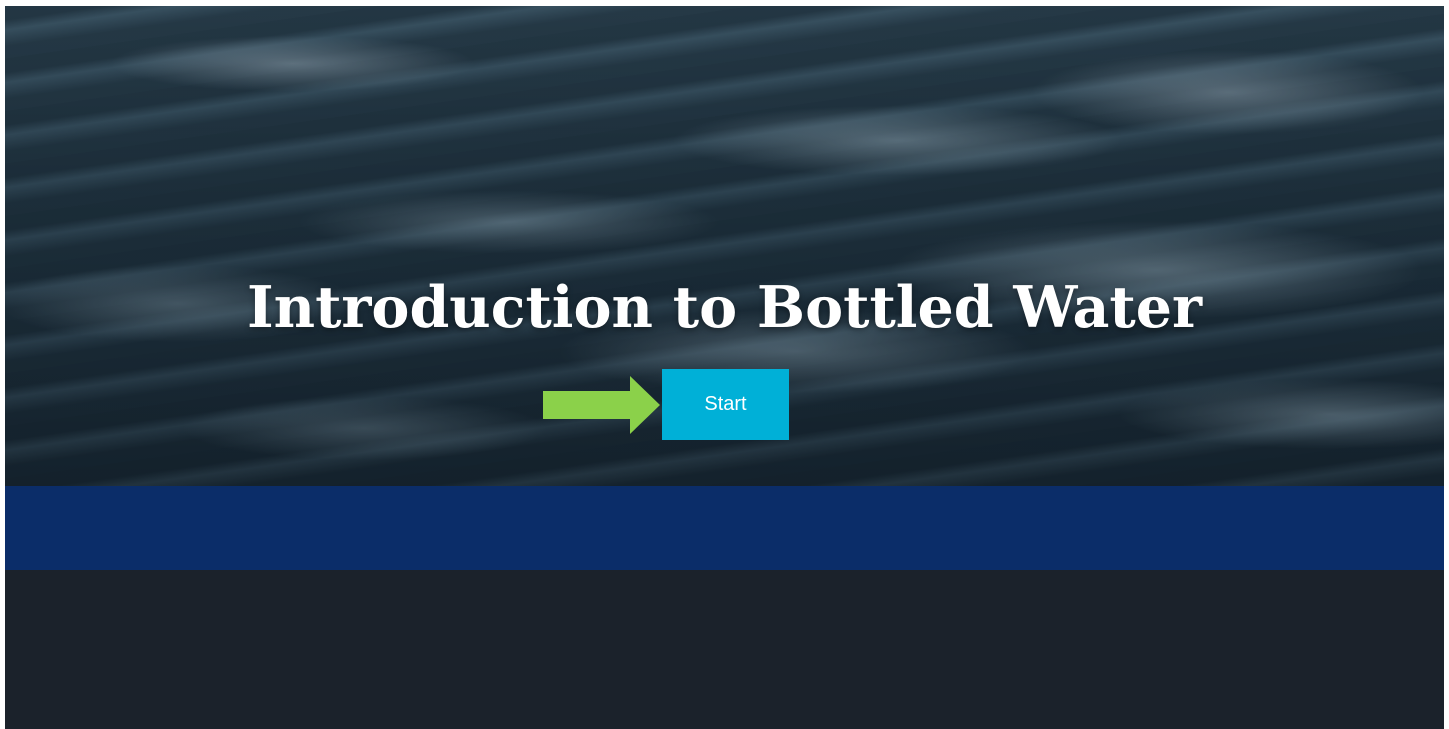 This screenshot has height=729, width=1449. Describe the element at coordinates (725, 404) in the screenshot. I see `start-button: Start` at that location.